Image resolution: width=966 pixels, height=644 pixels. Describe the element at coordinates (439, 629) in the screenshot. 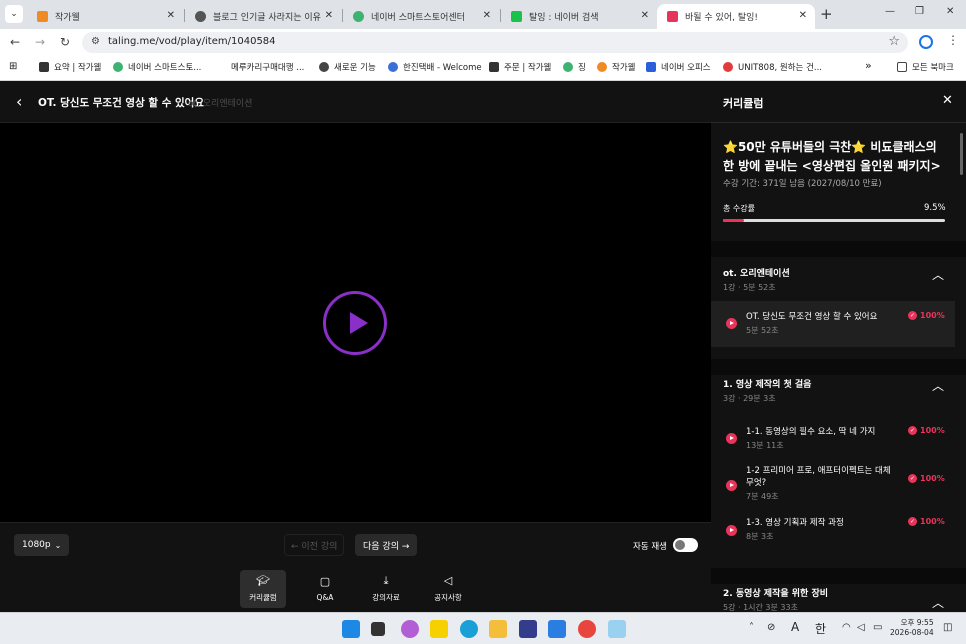

I see `kakaotalk-icon` at that location.